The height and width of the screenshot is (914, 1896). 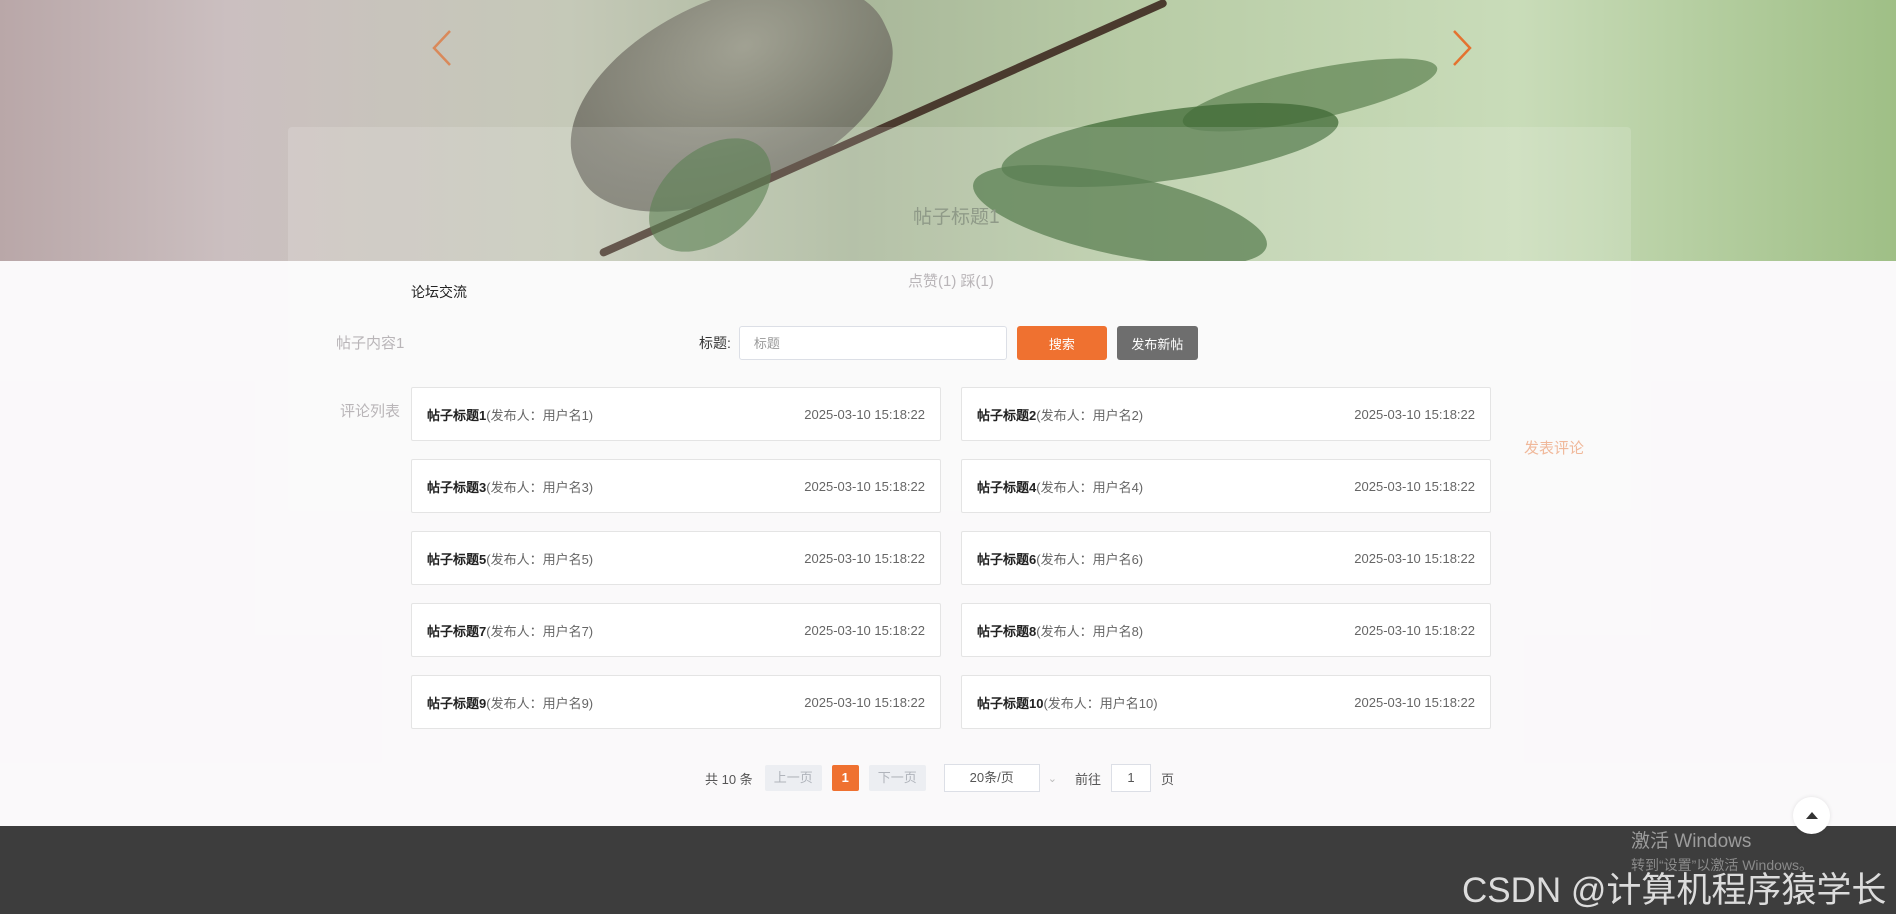 I want to click on post-title: 帖子标题1, so click(x=456, y=415).